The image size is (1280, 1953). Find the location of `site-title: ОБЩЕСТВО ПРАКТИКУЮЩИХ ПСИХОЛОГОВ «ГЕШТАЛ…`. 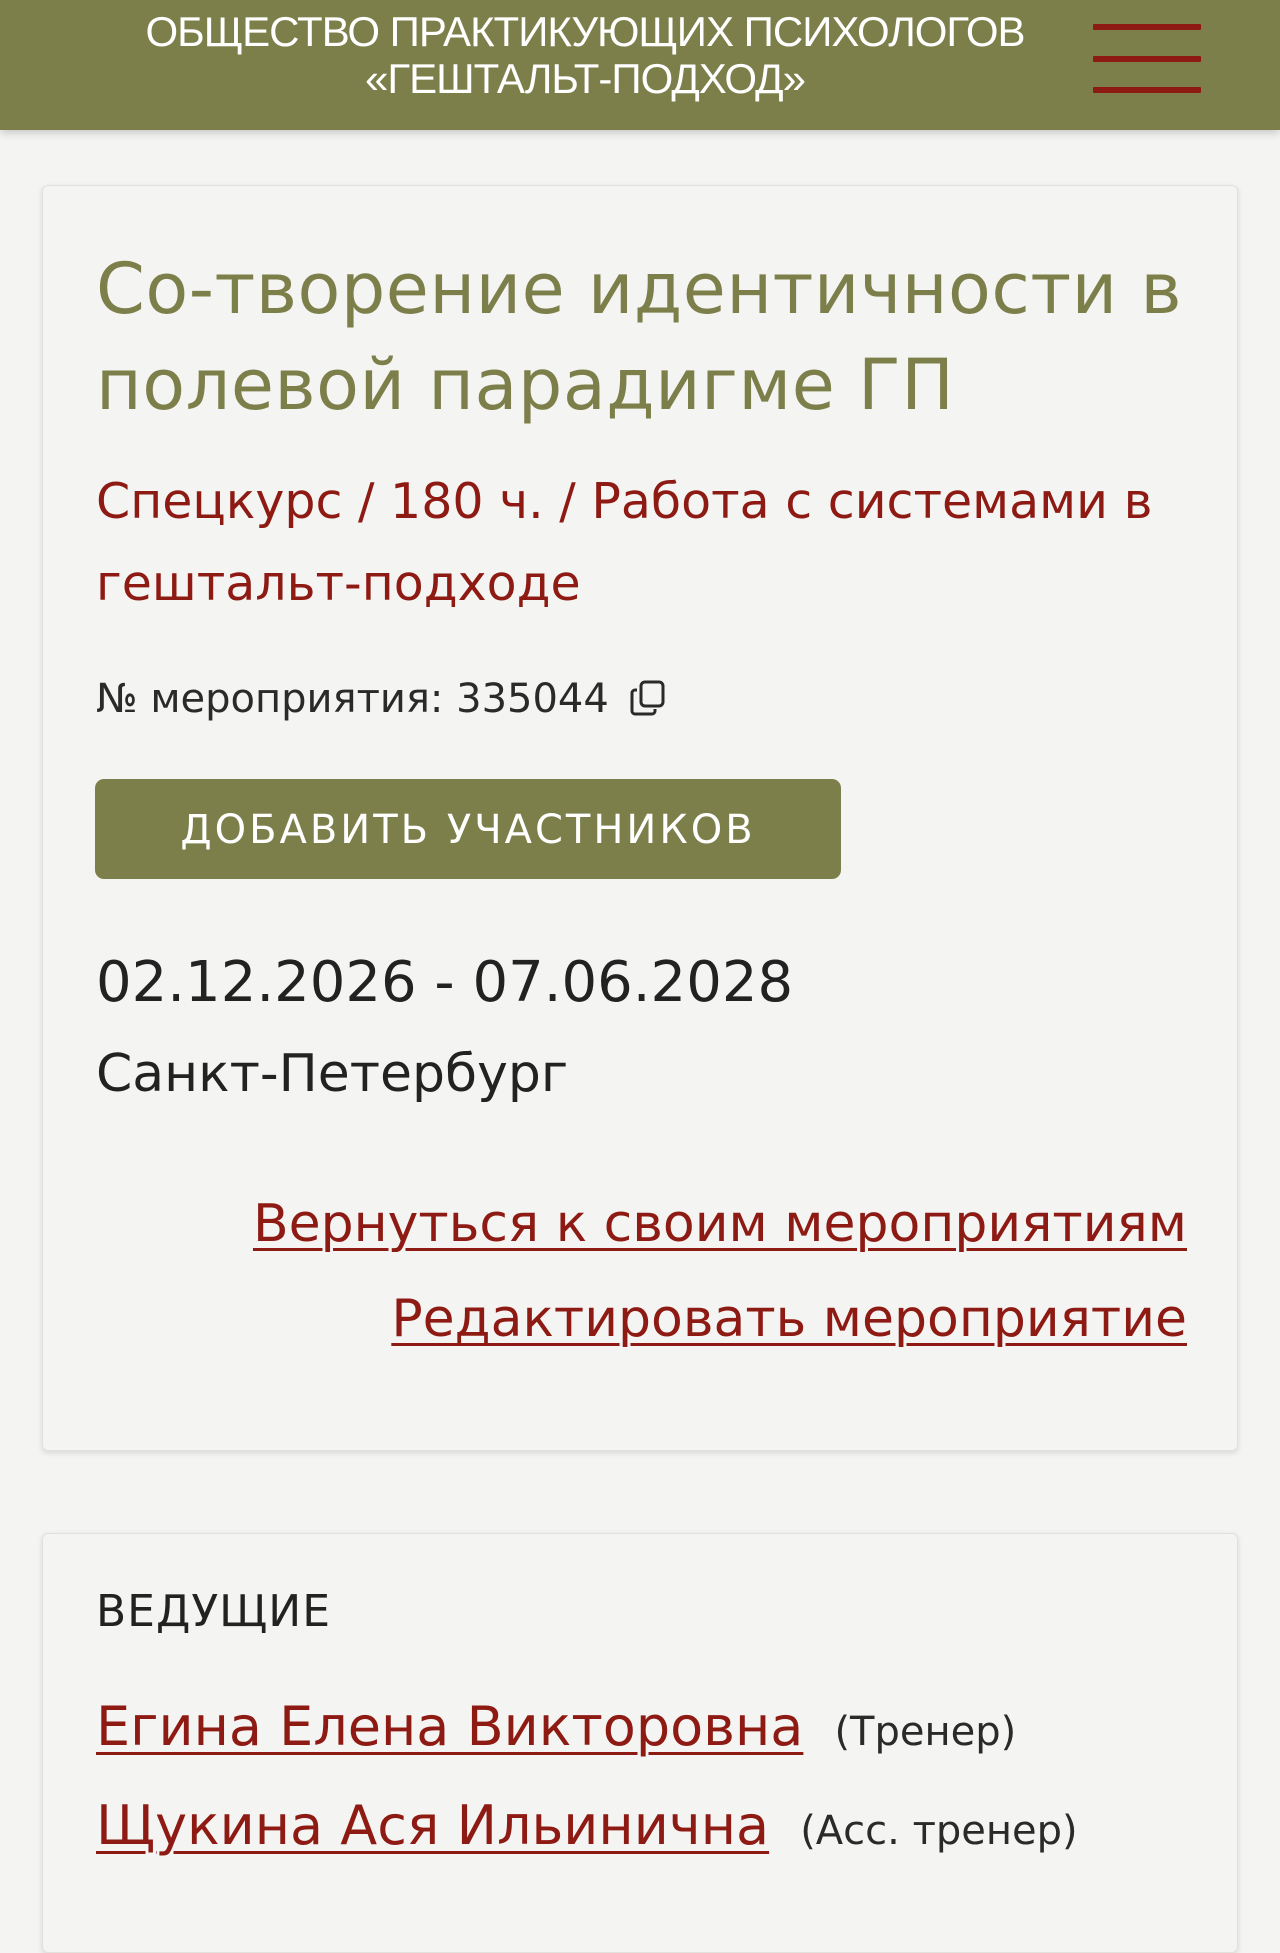

site-title: ОБЩЕСТВО ПРАКТИКУЮЩИХ ПСИХОЛОГОВ «ГЕШТАЛ… is located at coordinates (585, 55).